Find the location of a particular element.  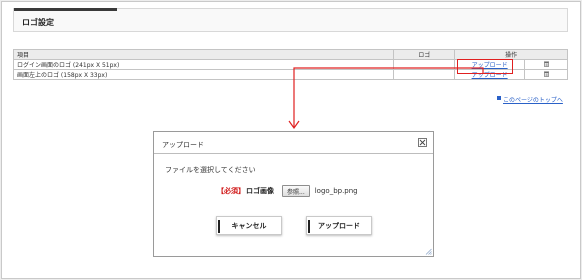

page-top-link: このページのトップへ is located at coordinates (530, 99).